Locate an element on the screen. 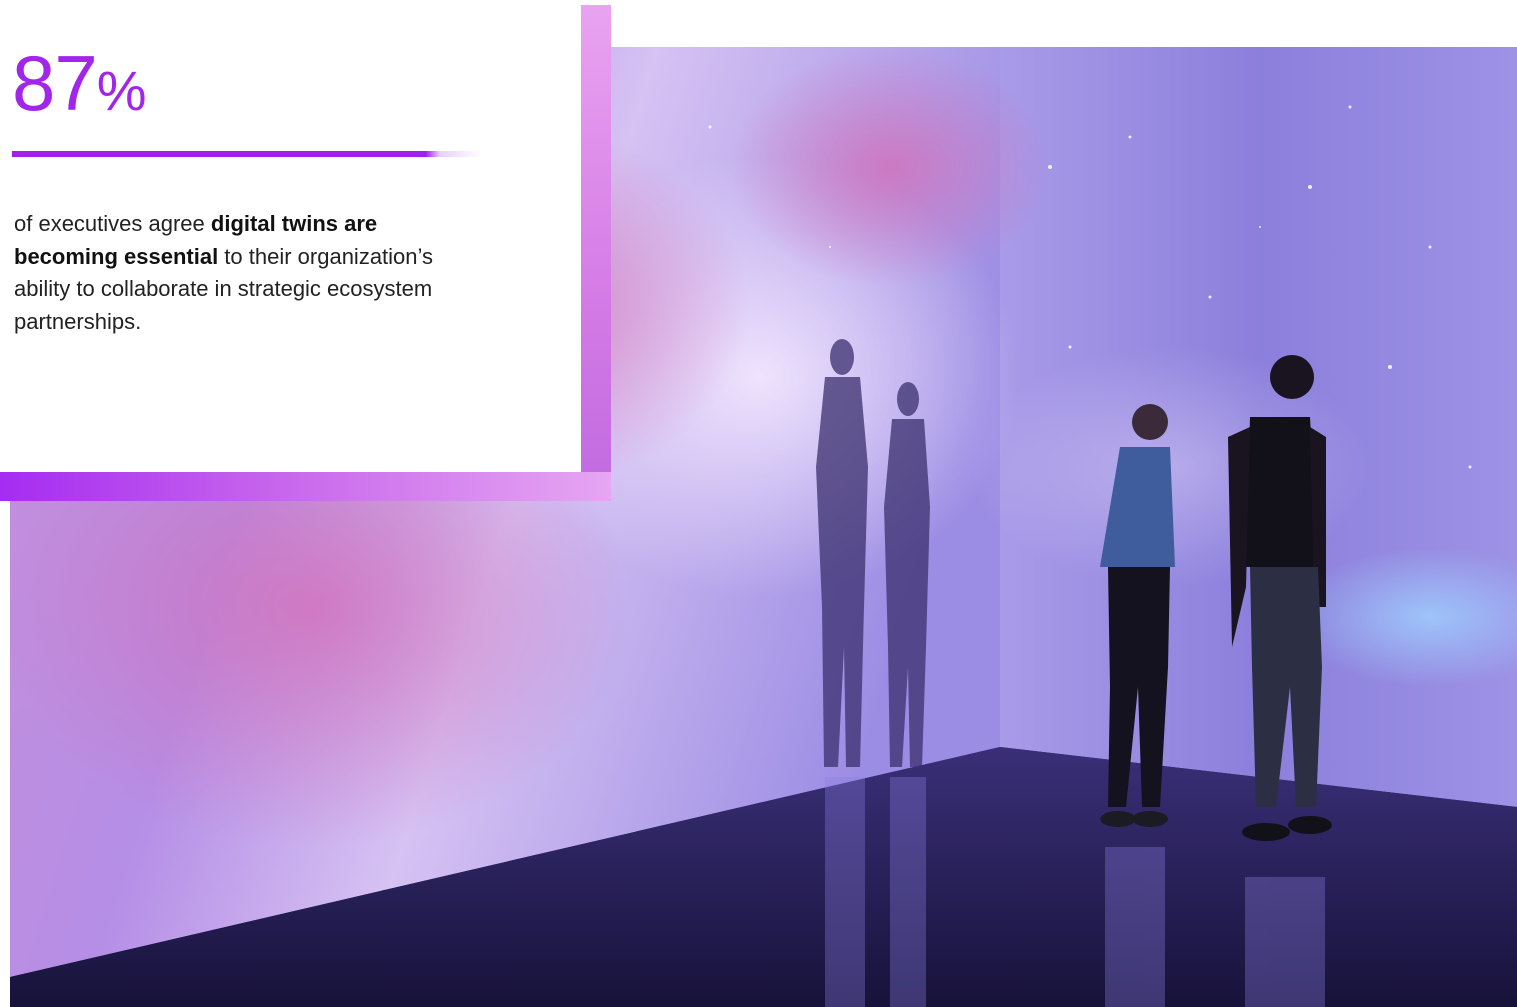 This screenshot has height=1007, width=1517. card-accent-right is located at coordinates (596, 253).